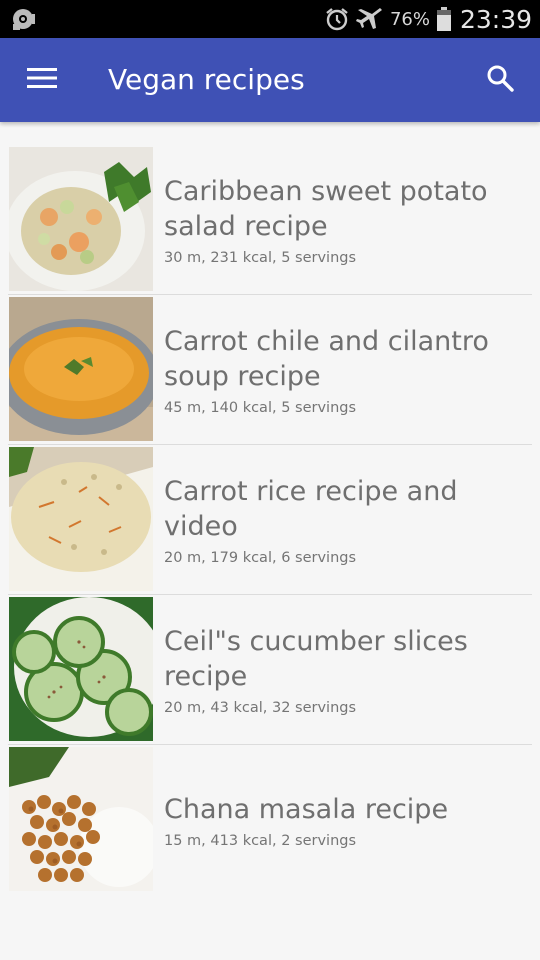 The height and width of the screenshot is (960, 540). I want to click on alarm-icon, so click(337, 19).